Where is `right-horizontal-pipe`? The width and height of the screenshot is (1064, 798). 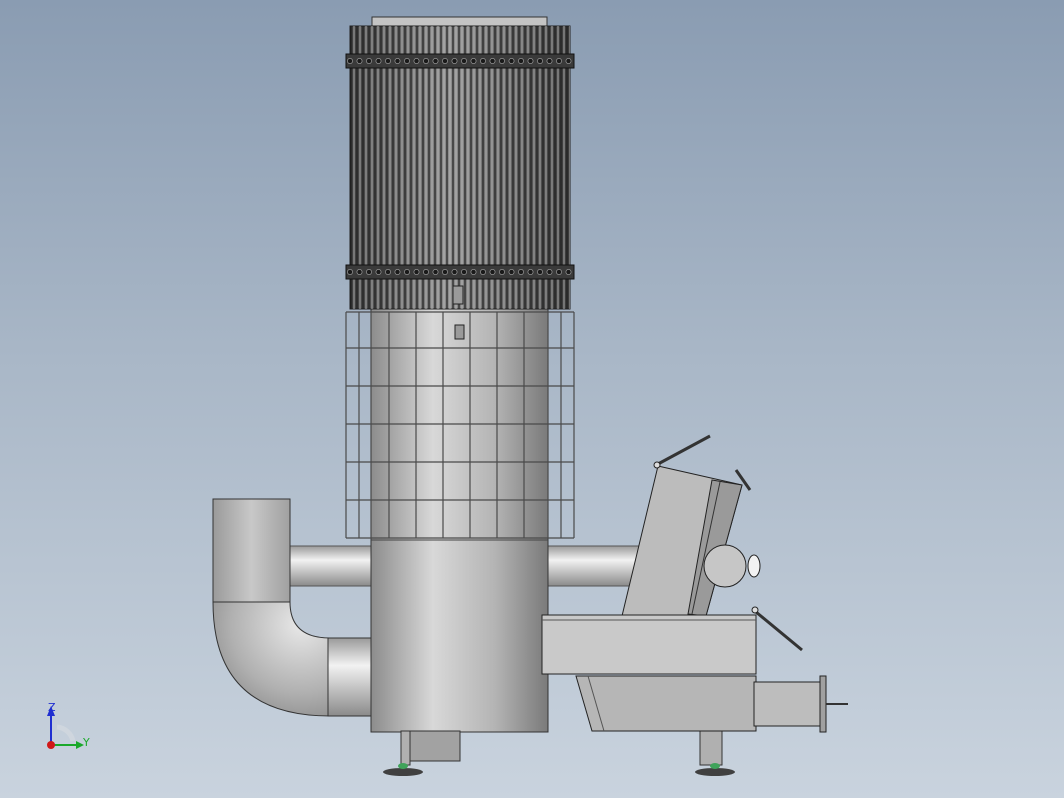 right-horizontal-pipe is located at coordinates (592, 566).